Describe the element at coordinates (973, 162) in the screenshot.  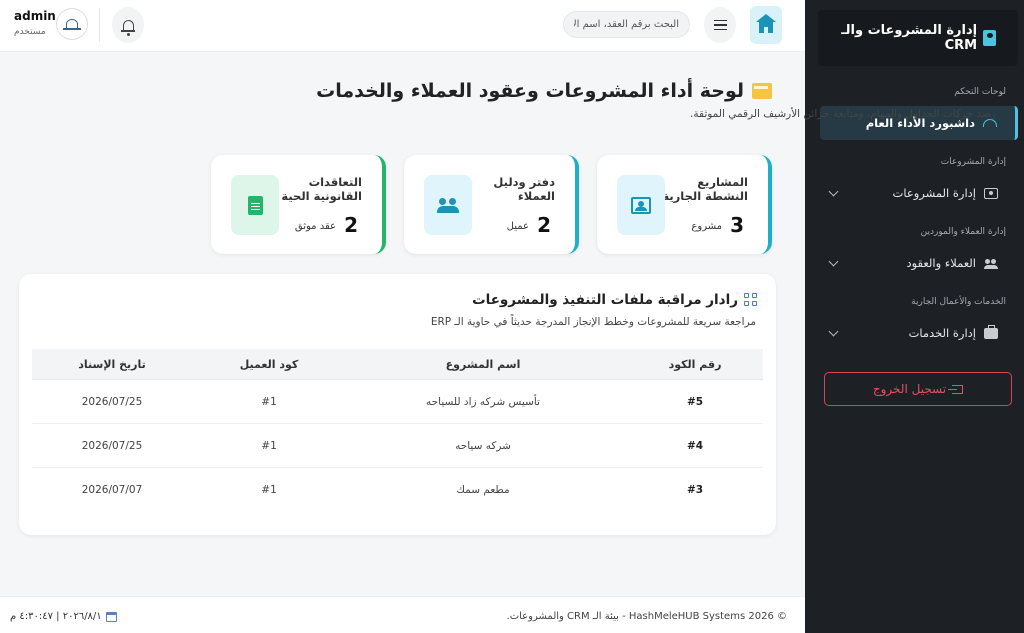
I see `section-title-projects: إدارة المشروعات` at that location.